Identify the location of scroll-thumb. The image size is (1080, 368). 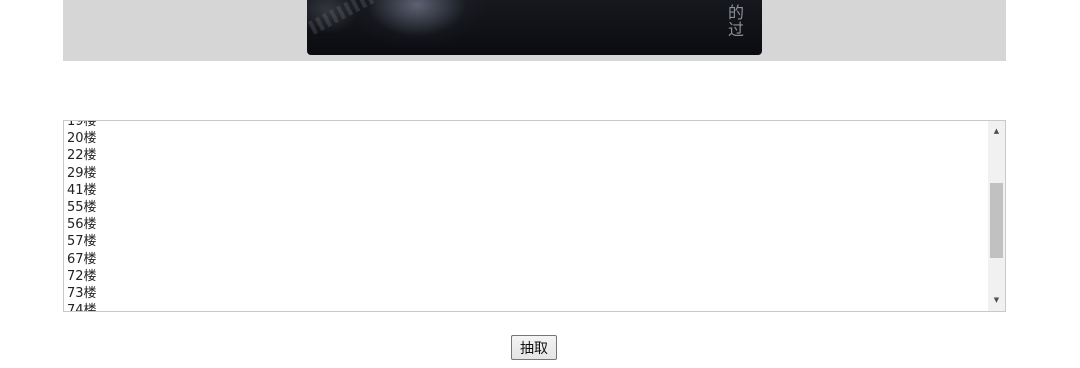
(996, 220).